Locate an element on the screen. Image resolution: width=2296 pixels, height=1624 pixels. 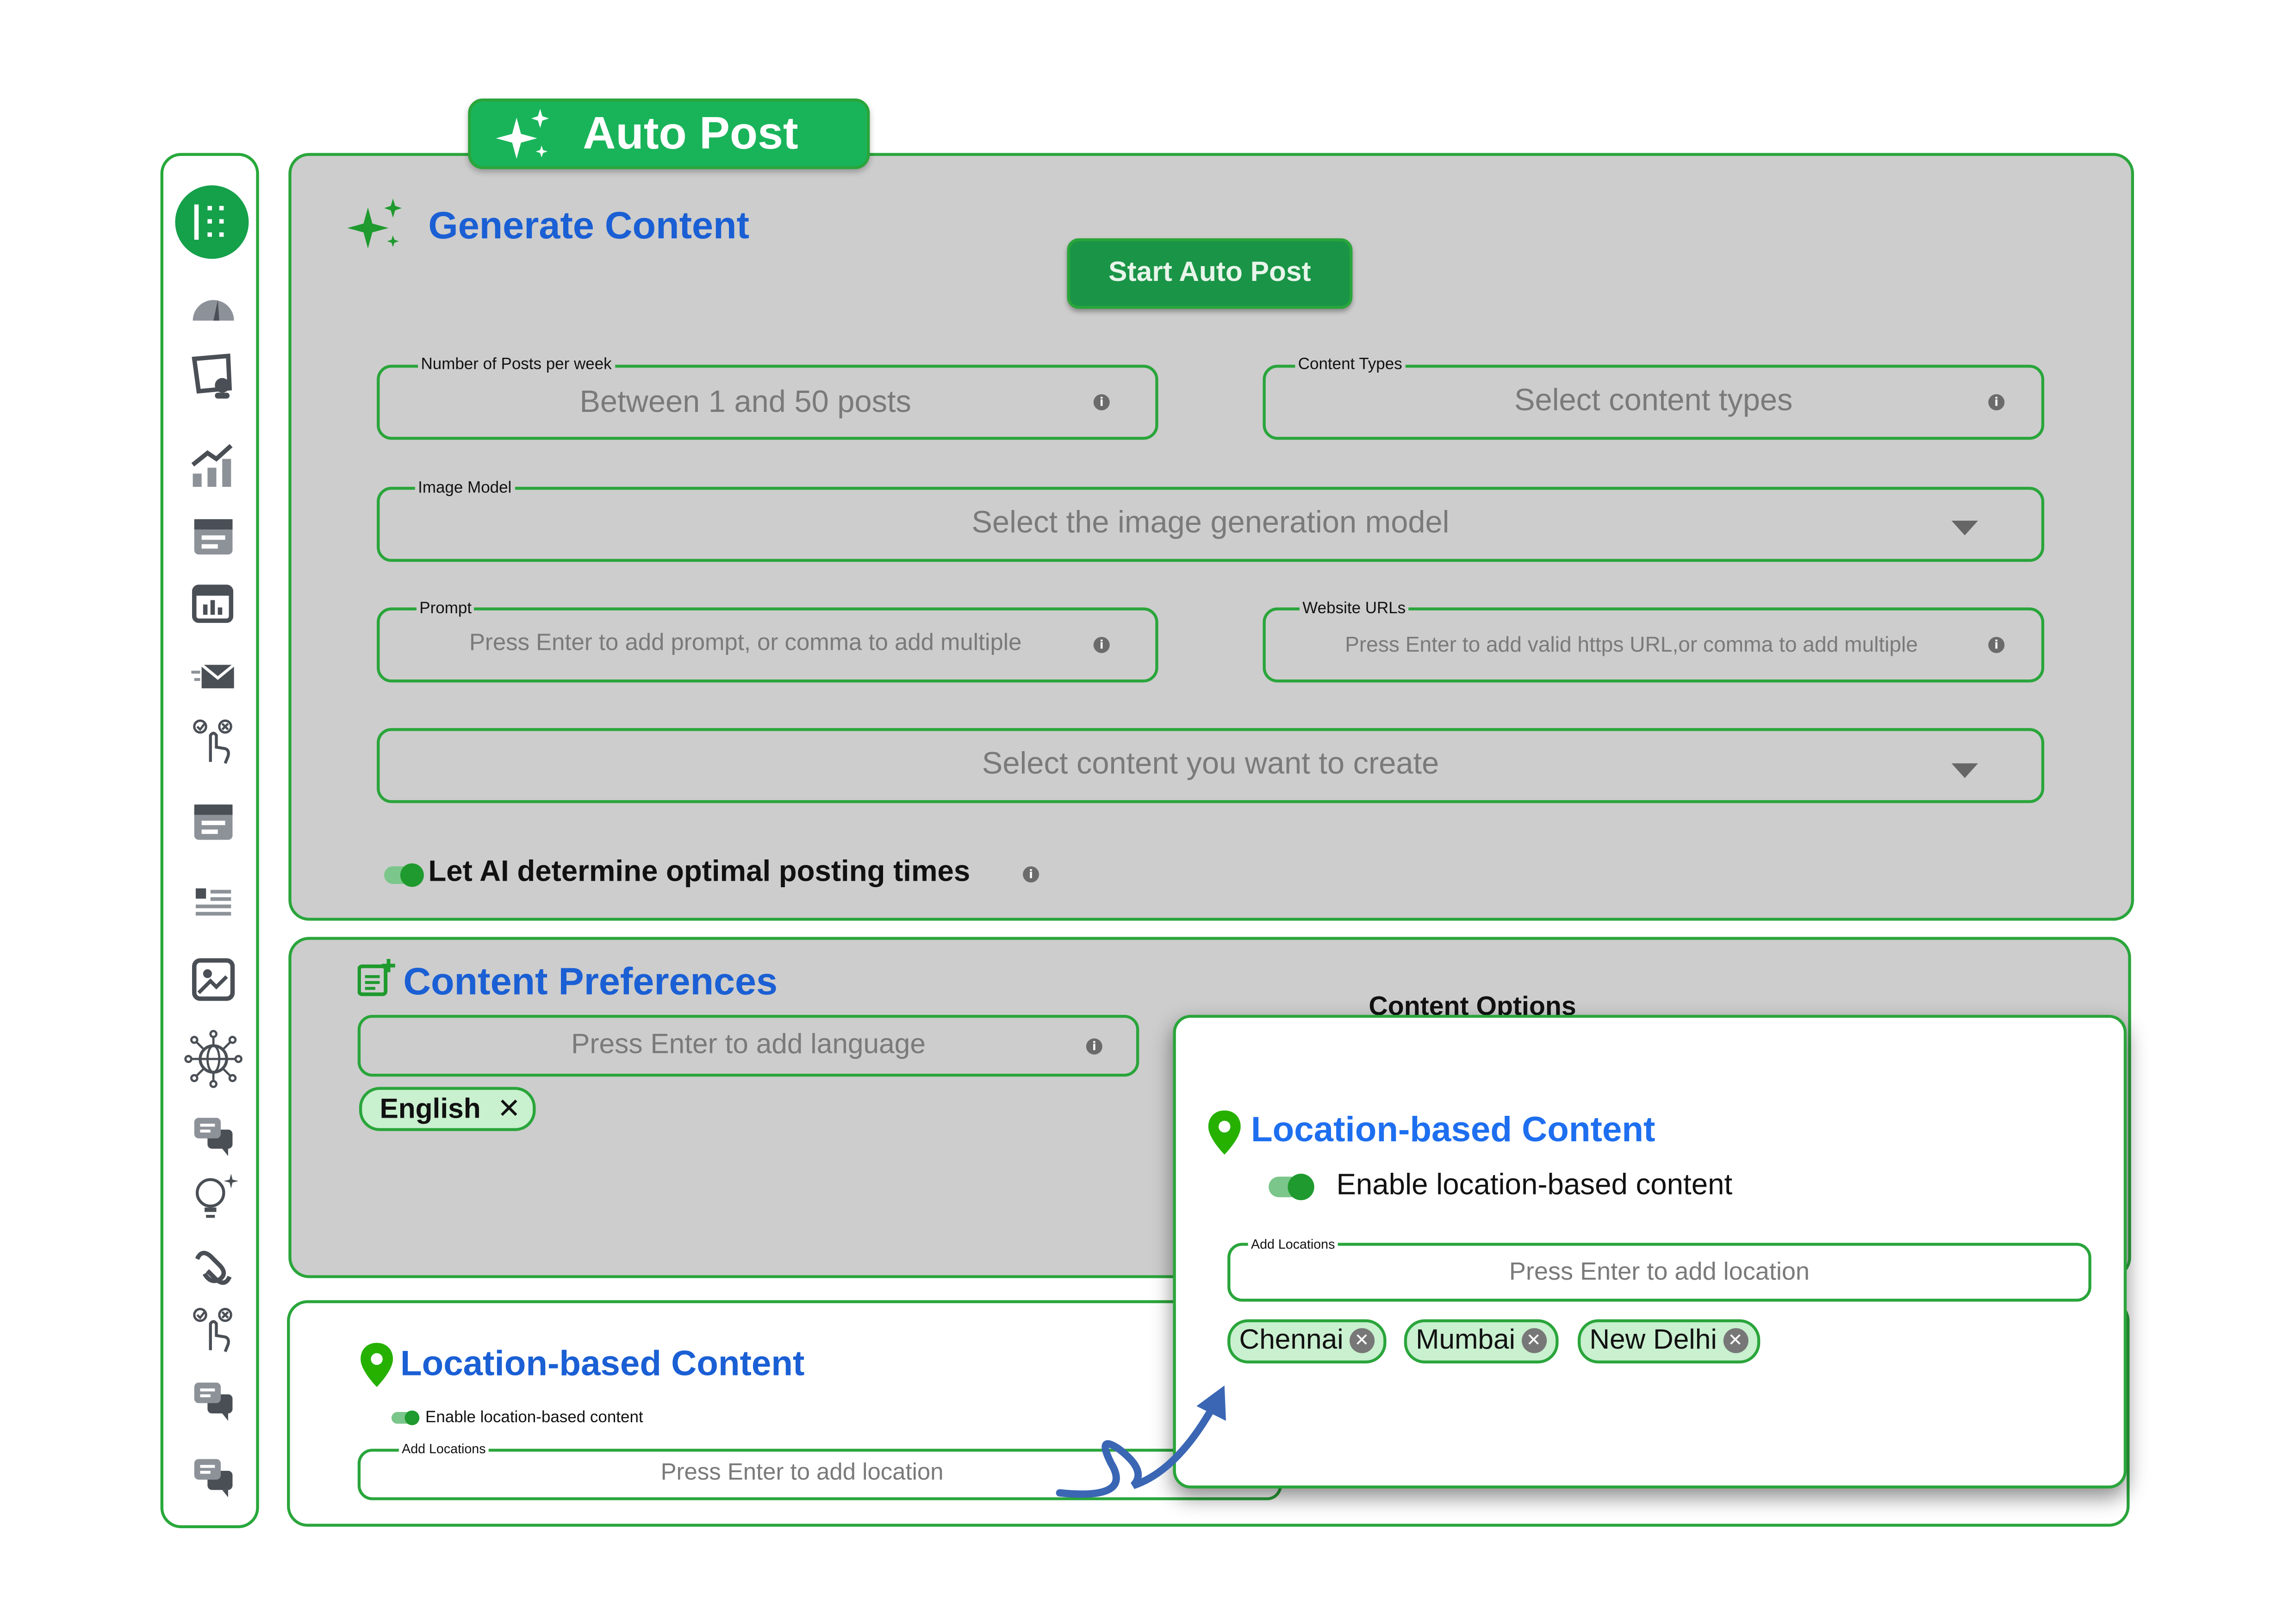
prompt-label: Prompt is located at coordinates (445, 609).